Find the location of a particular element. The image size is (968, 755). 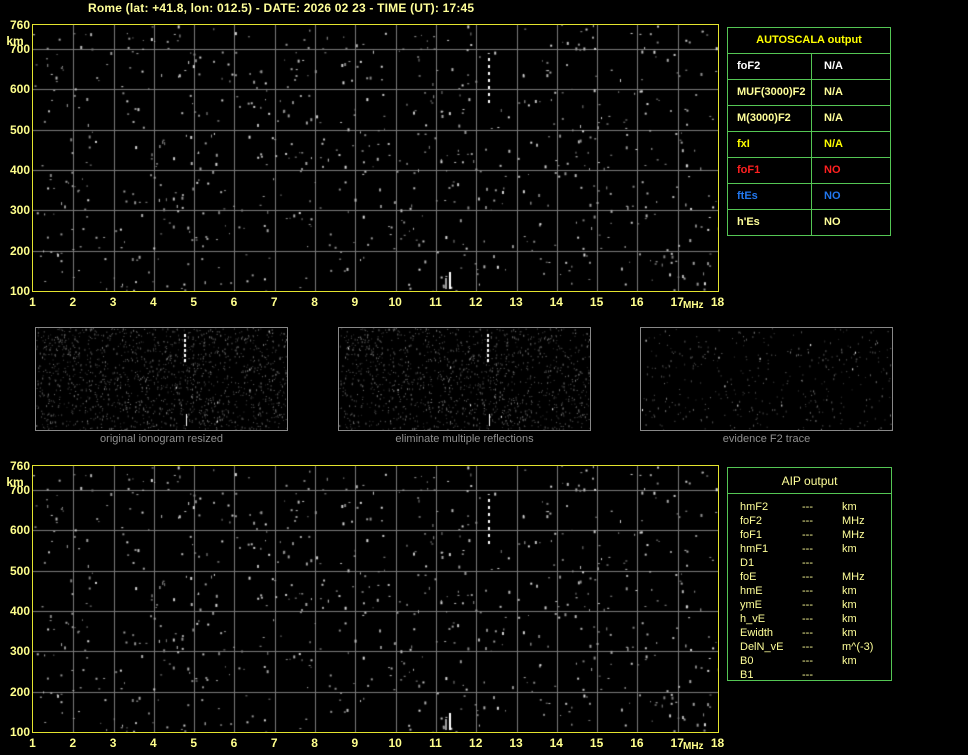

y-tick-label: 300 is located at coordinates (19, 210).